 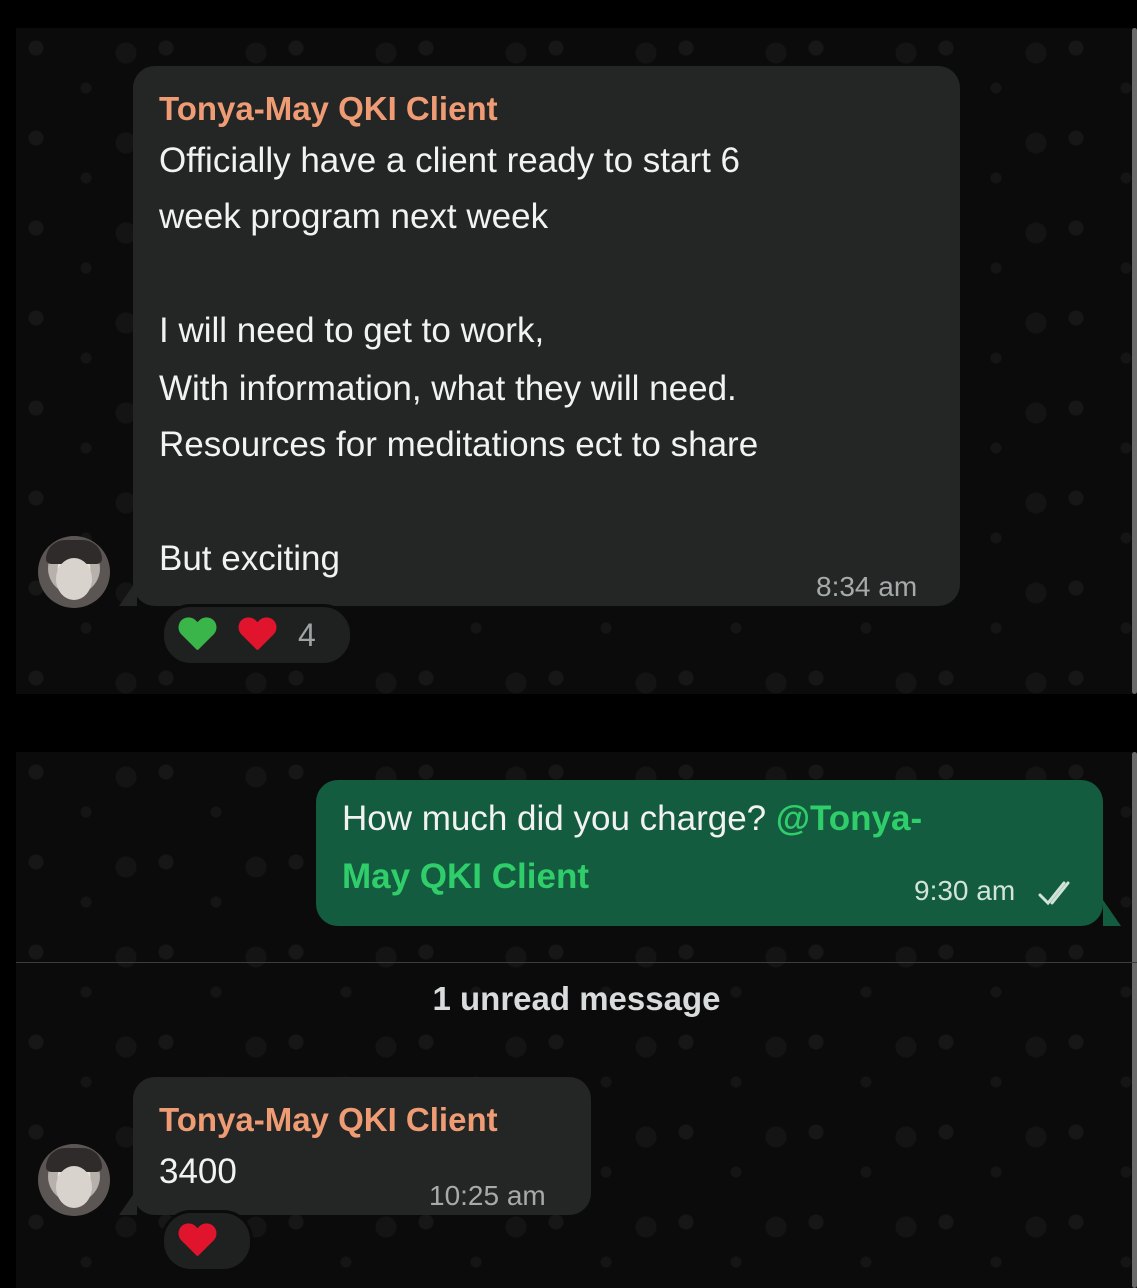 I want to click on message-text: How much did you charge?, so click(x=554, y=818).